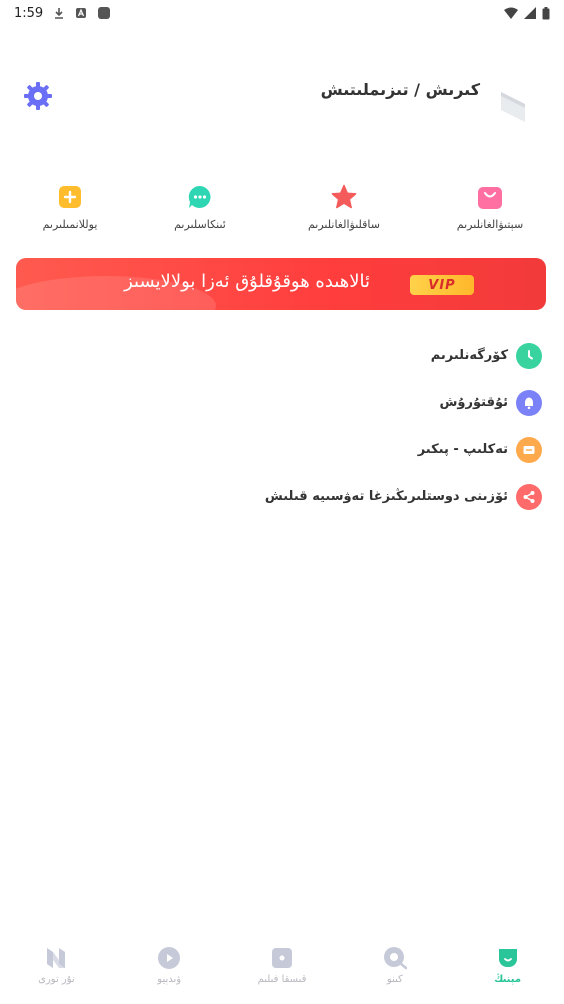 The image size is (564, 1004). What do you see at coordinates (81, 13) in the screenshot?
I see `font-icon` at bounding box center [81, 13].